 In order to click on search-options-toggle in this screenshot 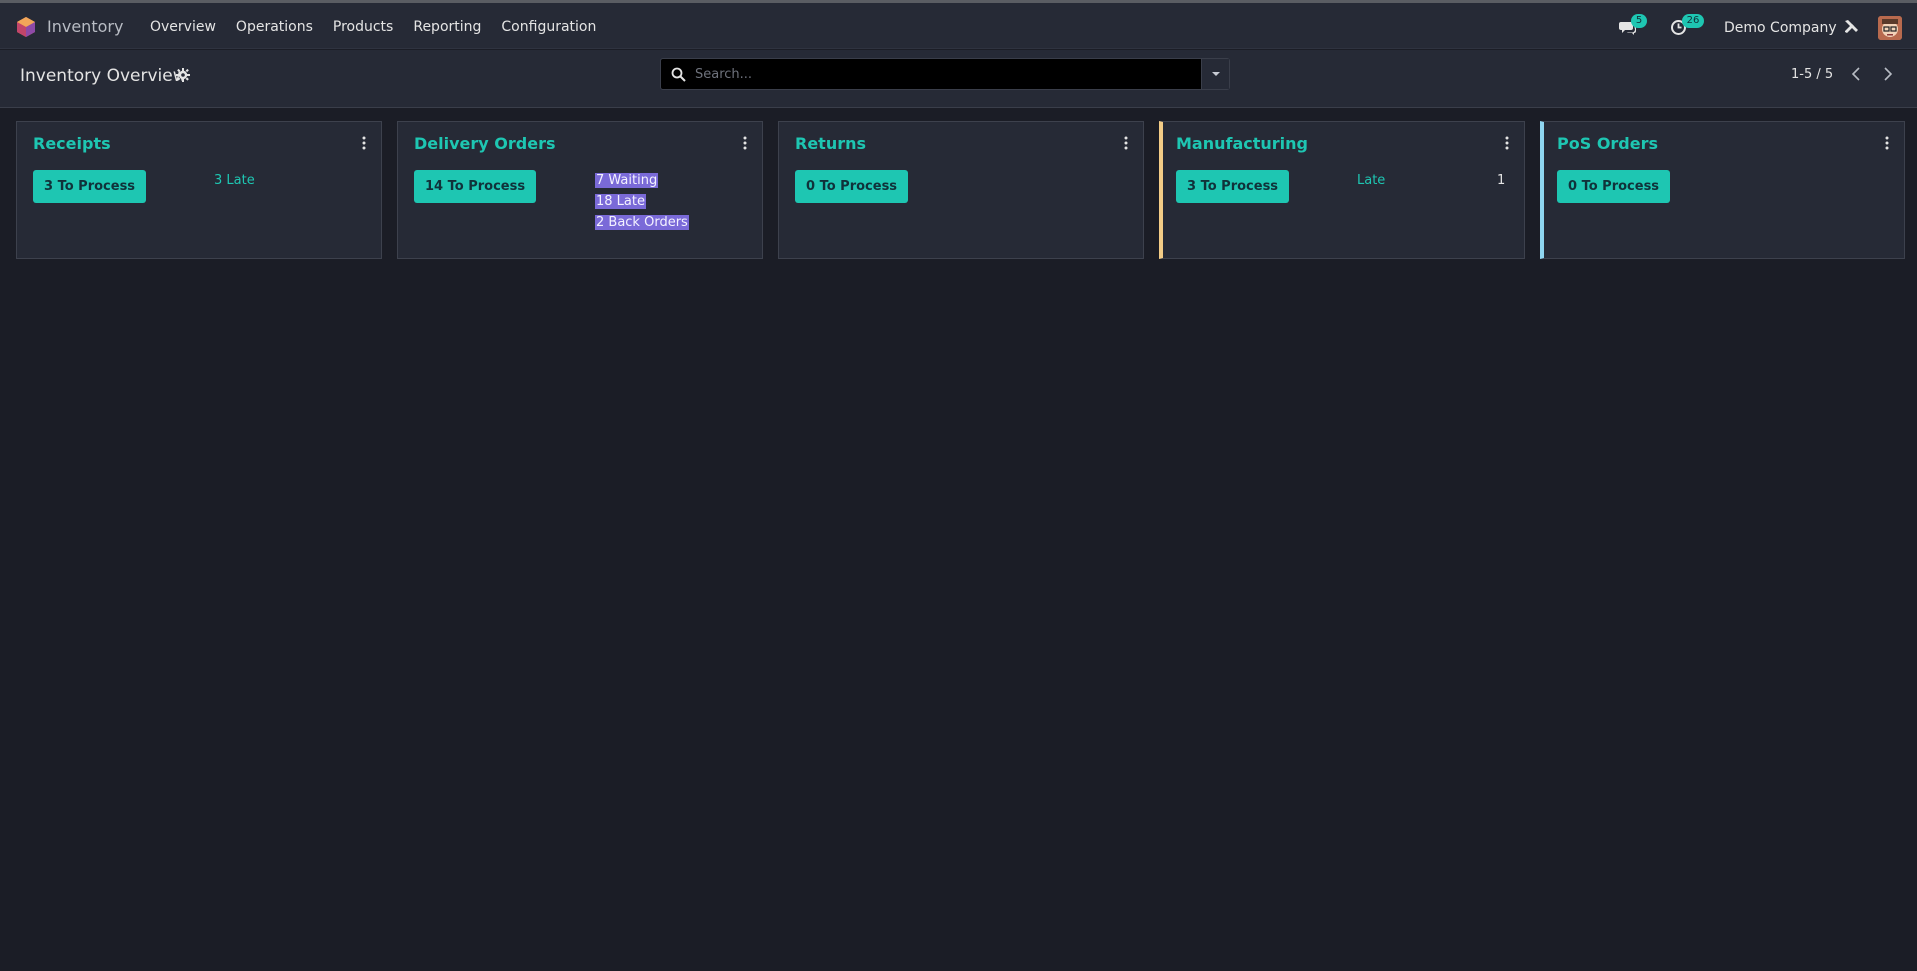, I will do `click(1215, 74)`.